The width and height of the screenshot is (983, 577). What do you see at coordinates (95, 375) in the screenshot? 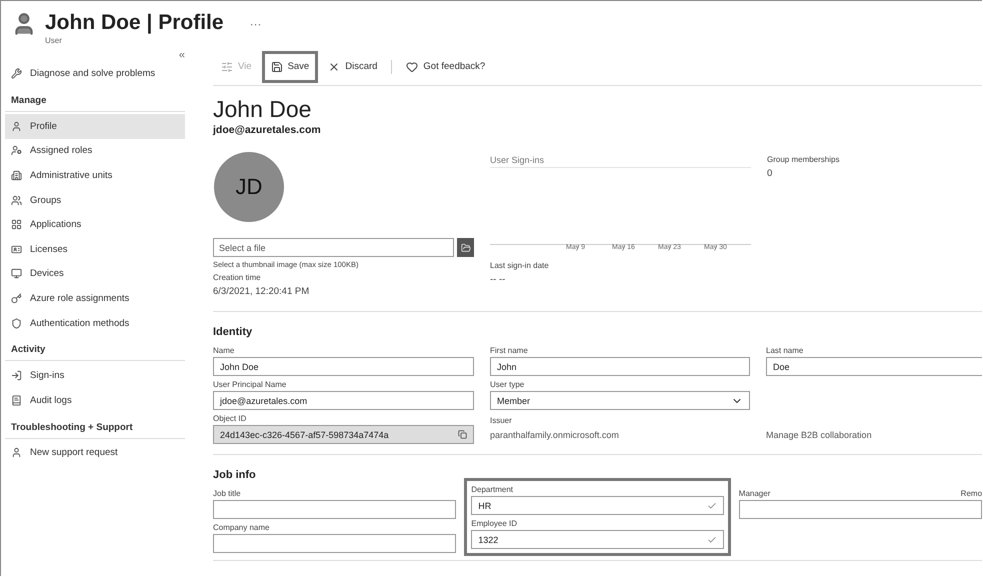
I see `sidebar-item: Sign-ins` at bounding box center [95, 375].